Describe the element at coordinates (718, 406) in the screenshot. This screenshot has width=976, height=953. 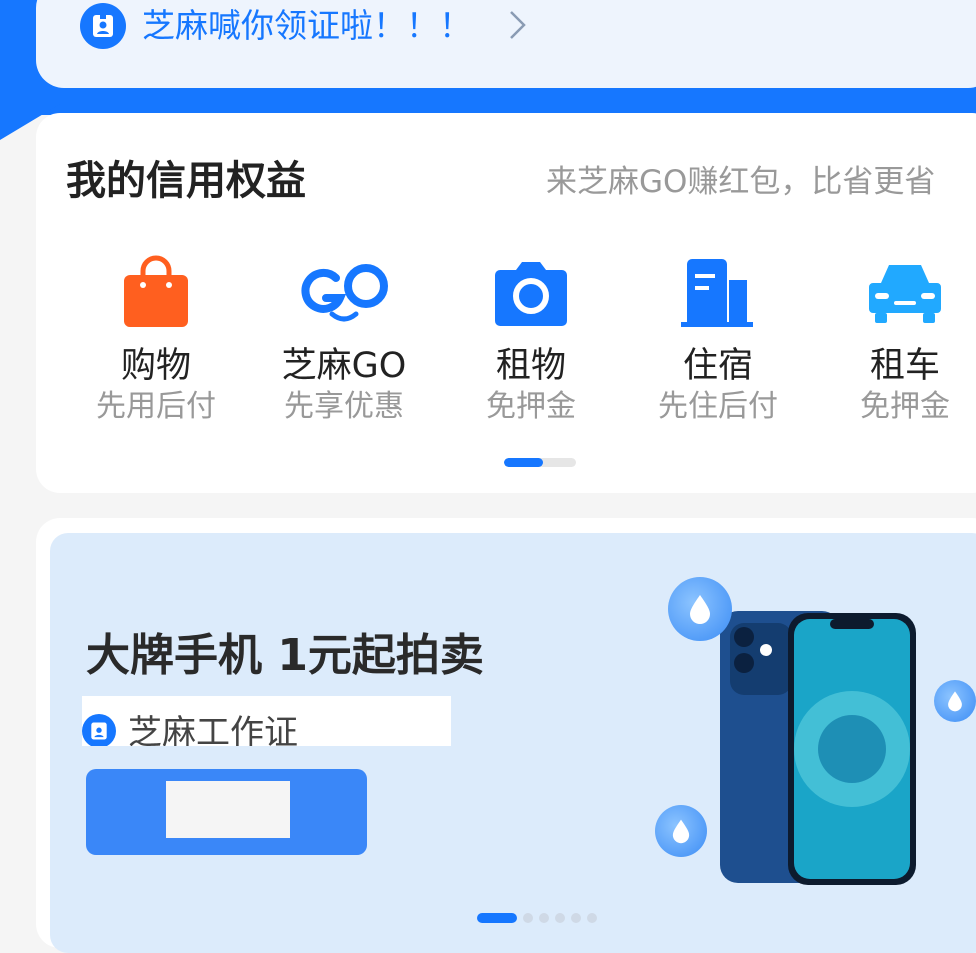
I see `benefit-sub: 先住后付` at that location.